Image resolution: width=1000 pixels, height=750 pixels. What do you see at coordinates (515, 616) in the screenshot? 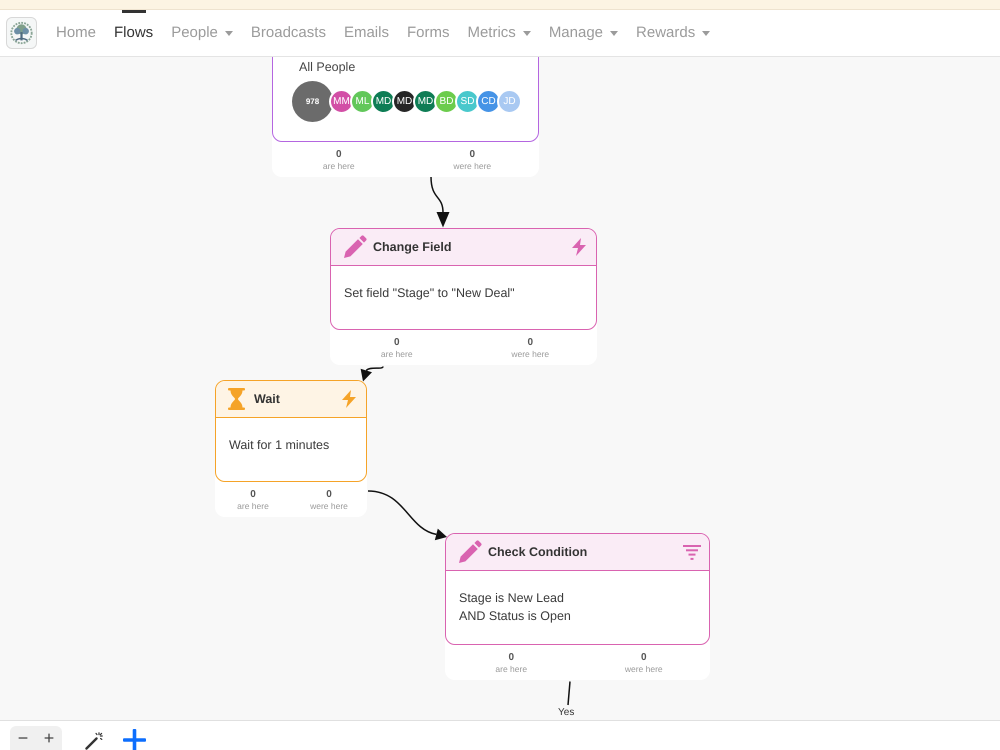
I see `node-description: AND Status is Open` at bounding box center [515, 616].